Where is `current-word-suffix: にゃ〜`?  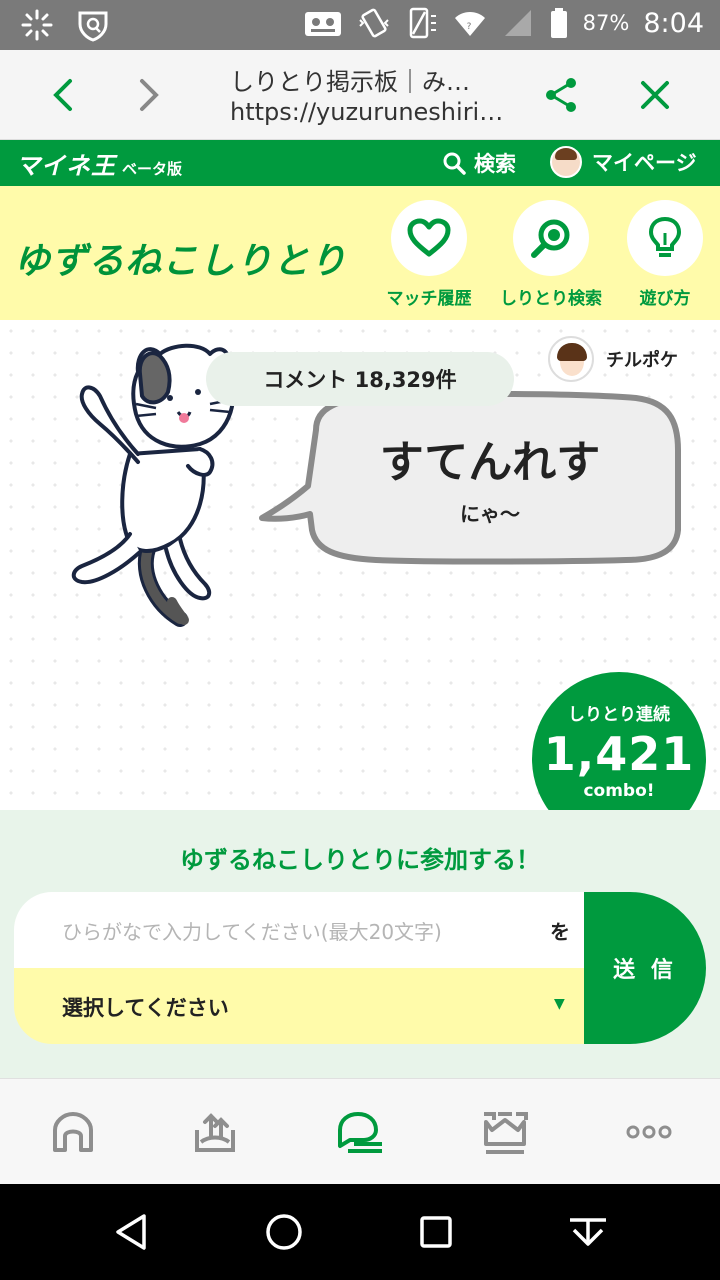
current-word-suffix: にゃ〜 is located at coordinates (490, 514).